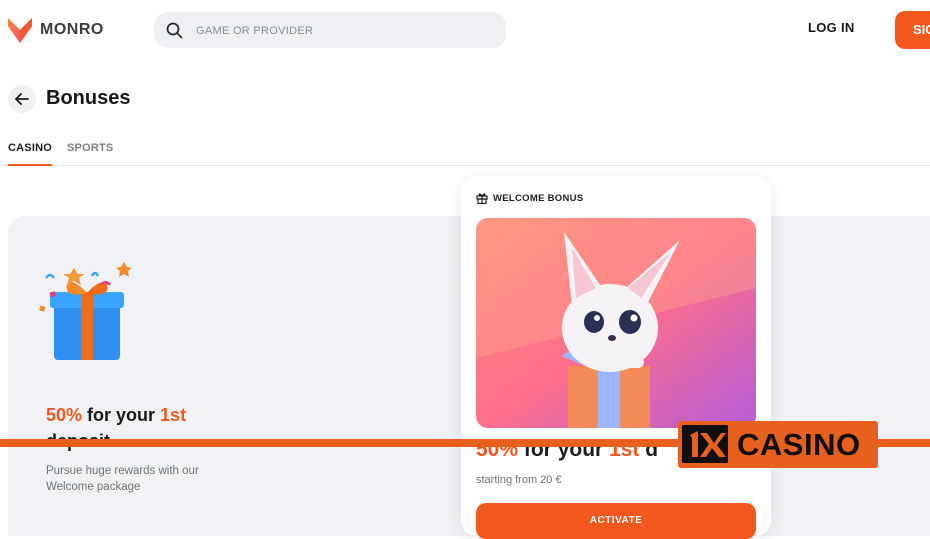  What do you see at coordinates (538, 198) in the screenshot?
I see `card-label-text: WELCOME BONUS` at bounding box center [538, 198].